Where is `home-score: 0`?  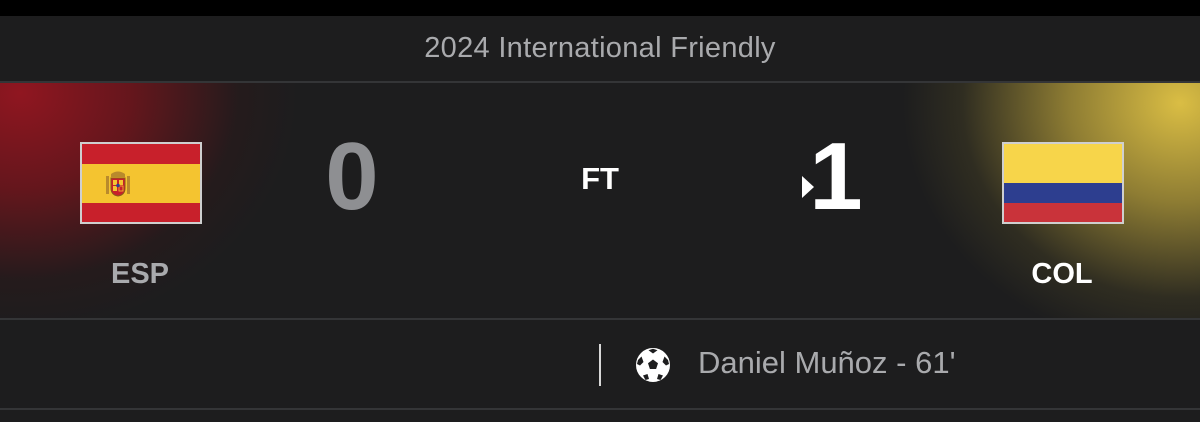
home-score: 0 is located at coordinates (352, 176).